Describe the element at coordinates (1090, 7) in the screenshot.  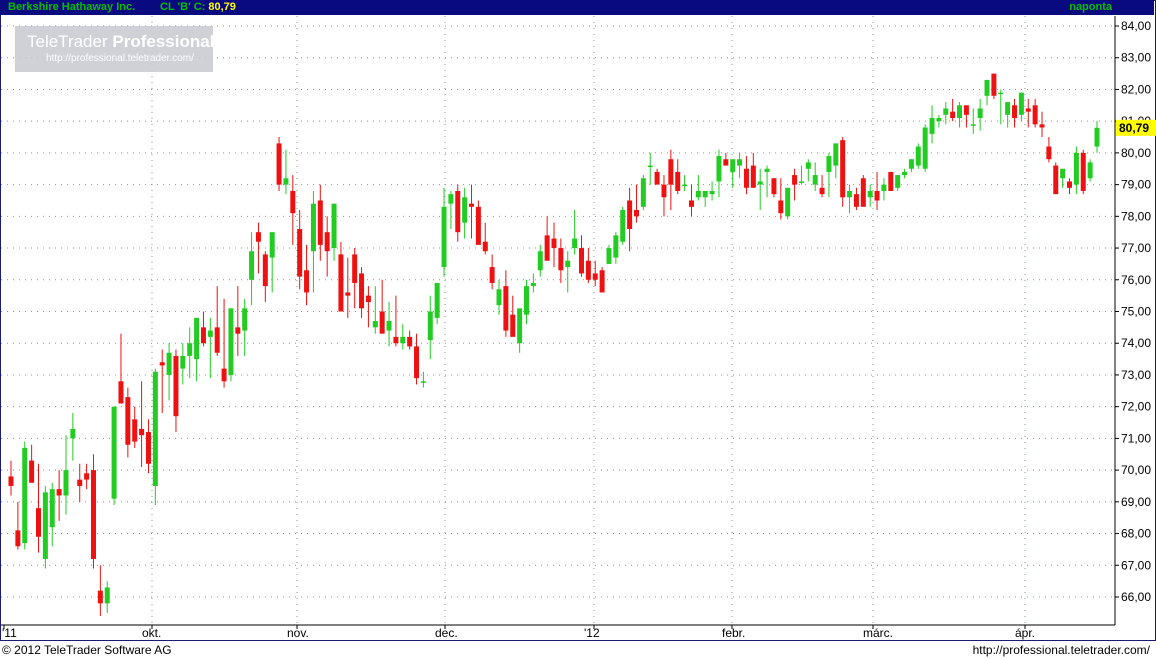
I see `period-label: naponta` at that location.